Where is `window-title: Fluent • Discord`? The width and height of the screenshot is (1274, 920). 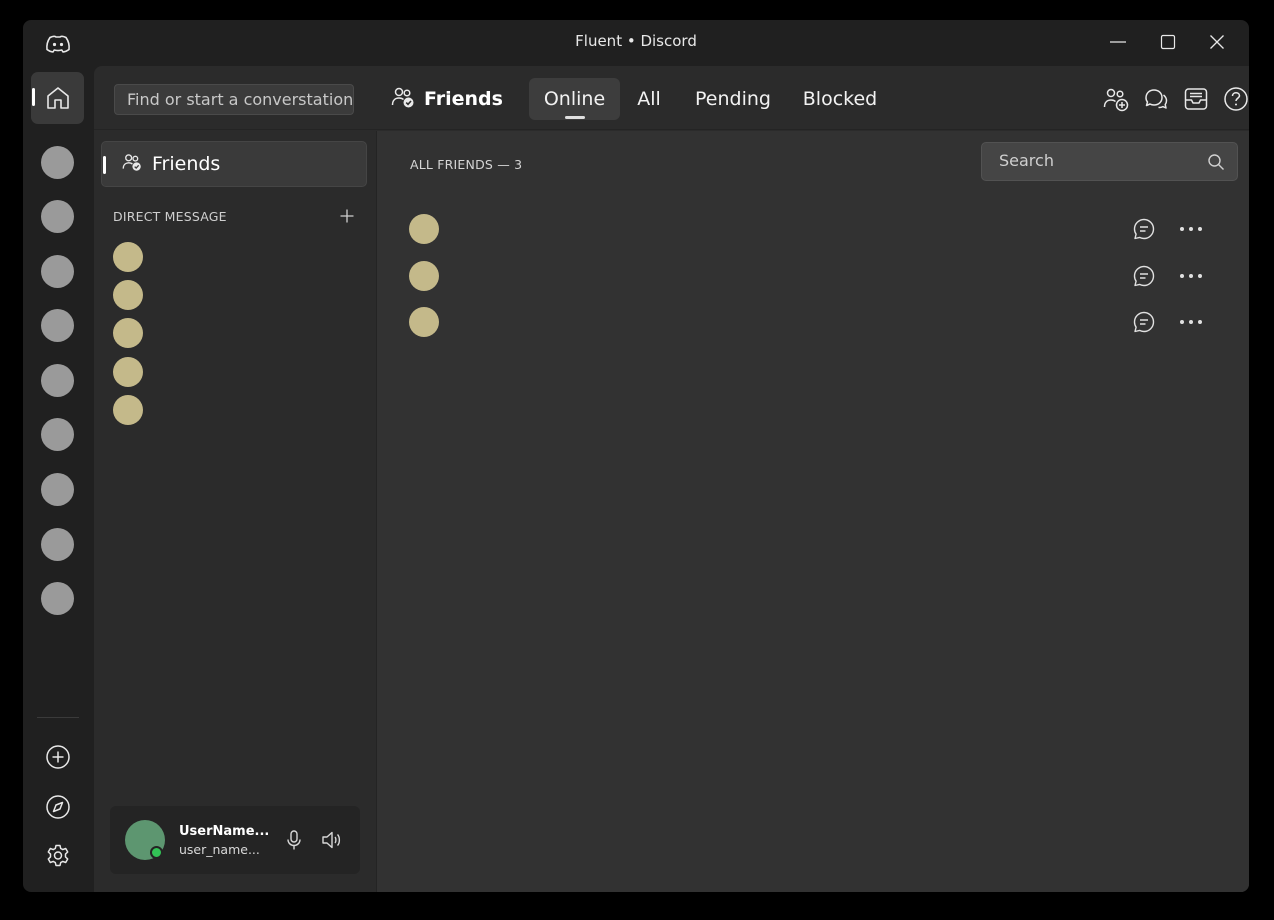
window-title: Fluent • Discord is located at coordinates (636, 41).